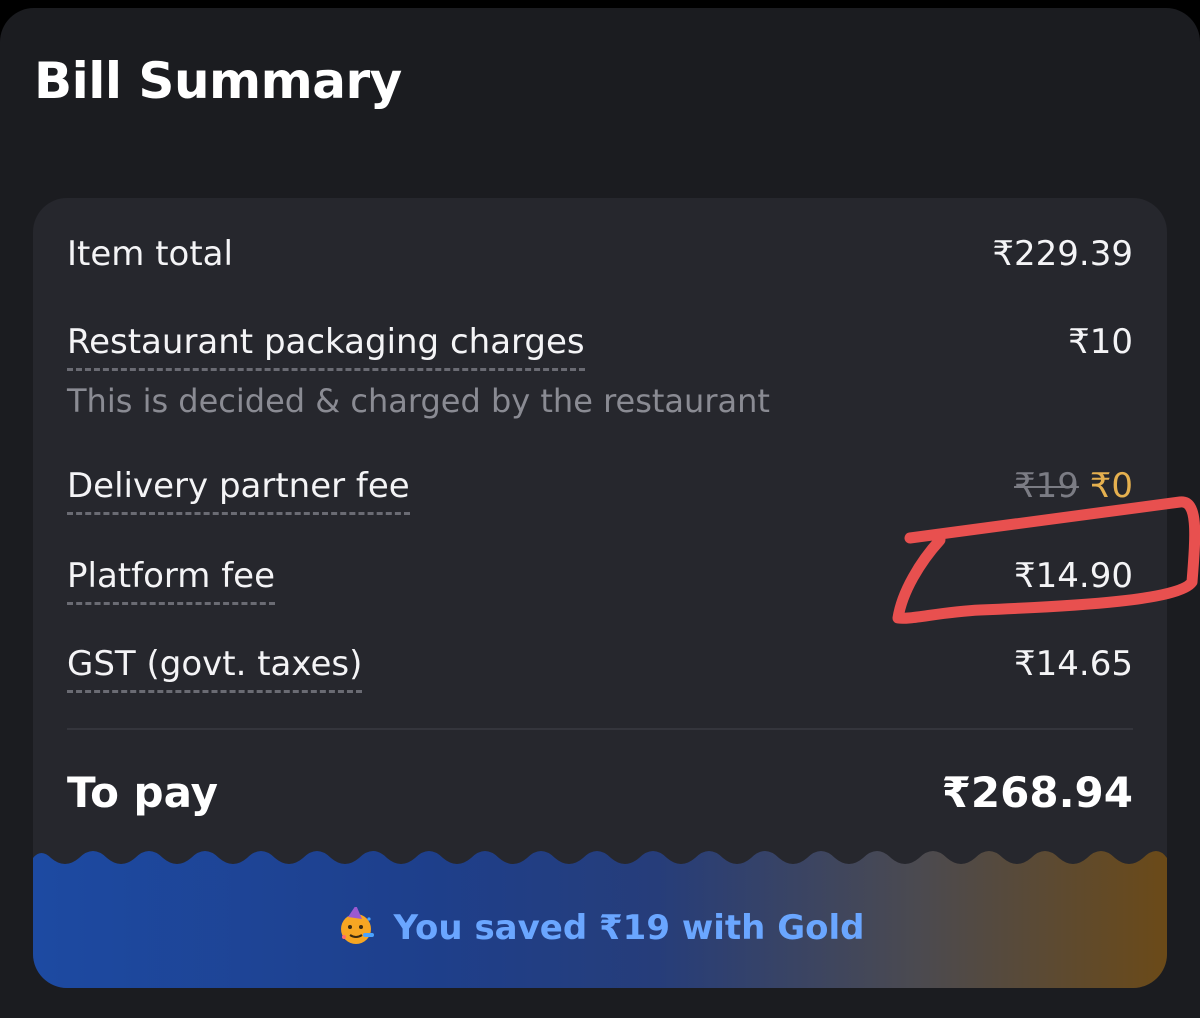  Describe the element at coordinates (357, 925) in the screenshot. I see `party-face-icon` at that location.